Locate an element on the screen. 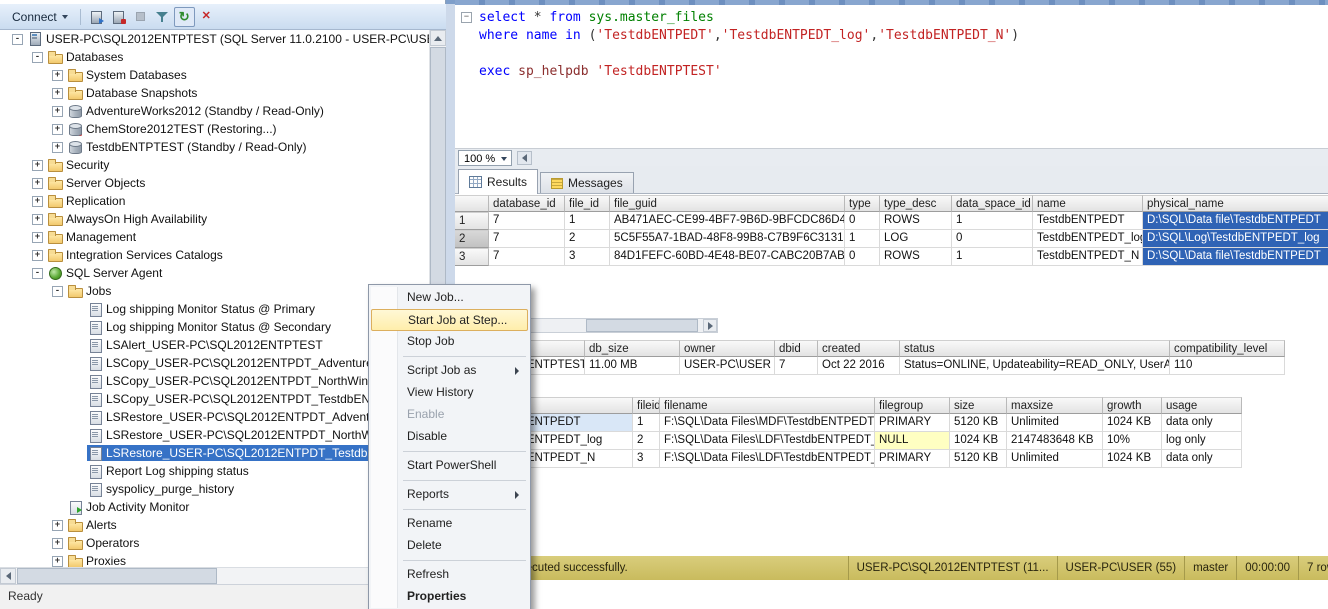 The width and height of the screenshot is (1328, 609). cell-name: TestdbENTPEDT_log is located at coordinates (1088, 239).